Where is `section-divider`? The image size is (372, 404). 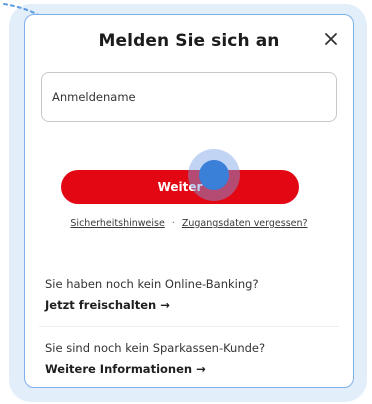 section-divider is located at coordinates (189, 326).